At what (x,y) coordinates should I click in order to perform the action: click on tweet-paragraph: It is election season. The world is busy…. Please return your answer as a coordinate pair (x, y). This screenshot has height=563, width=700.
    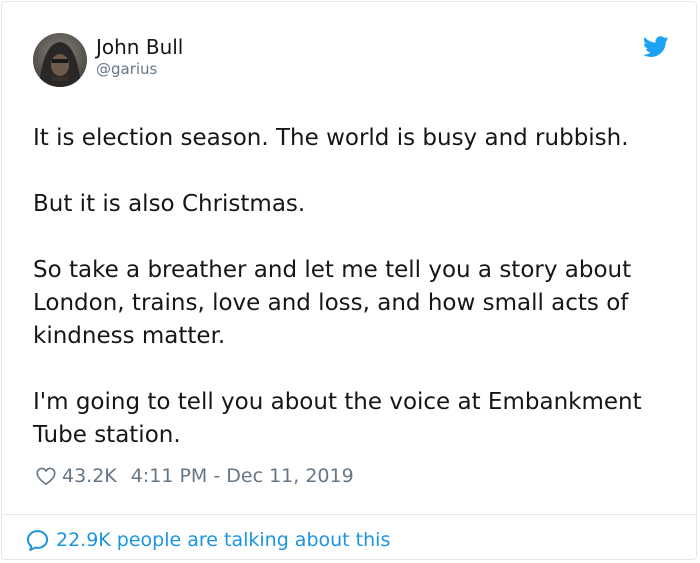
    Looking at the image, I should click on (331, 138).